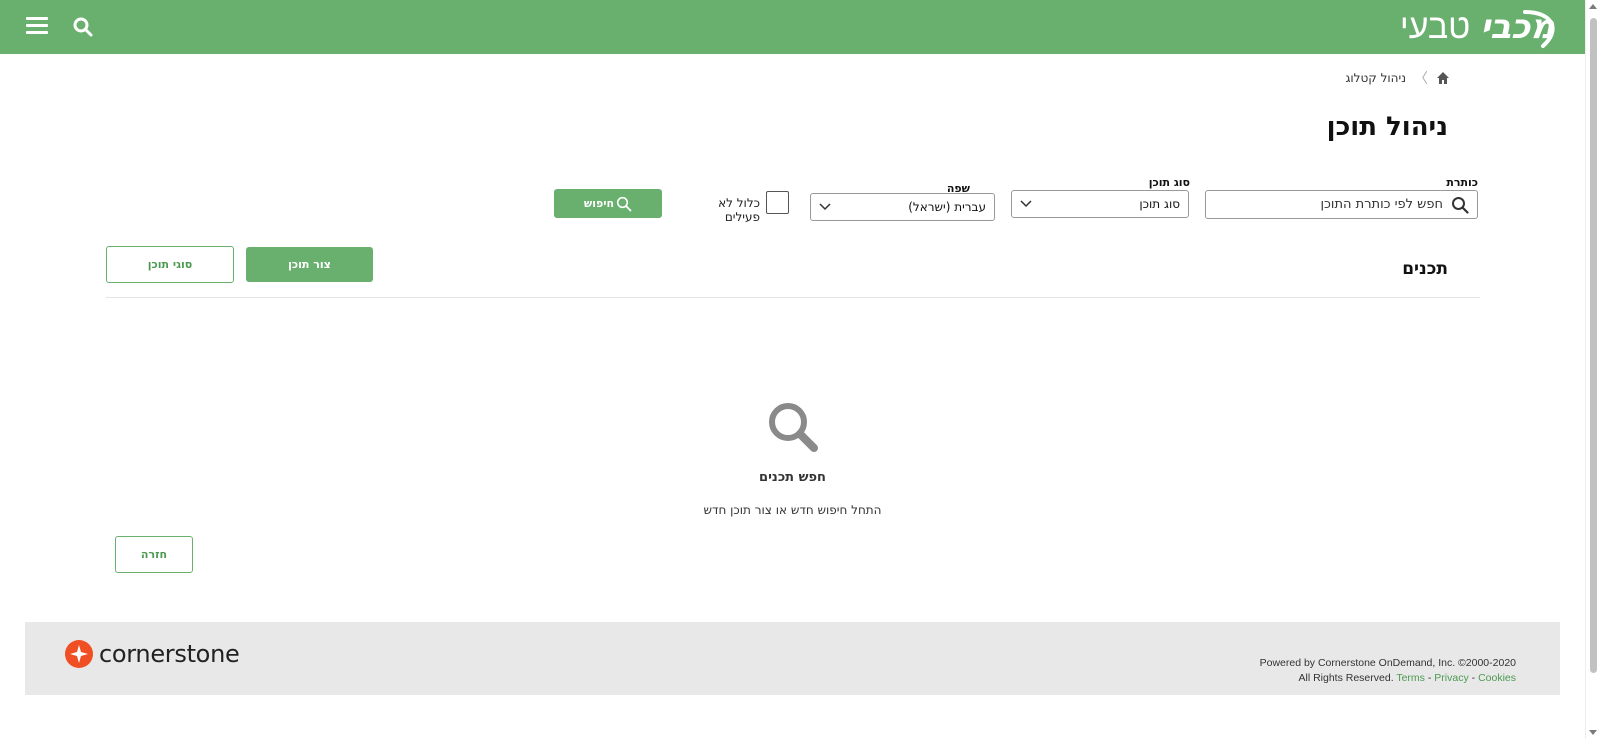  I want to click on hamburger-menu-icon, so click(37, 27).